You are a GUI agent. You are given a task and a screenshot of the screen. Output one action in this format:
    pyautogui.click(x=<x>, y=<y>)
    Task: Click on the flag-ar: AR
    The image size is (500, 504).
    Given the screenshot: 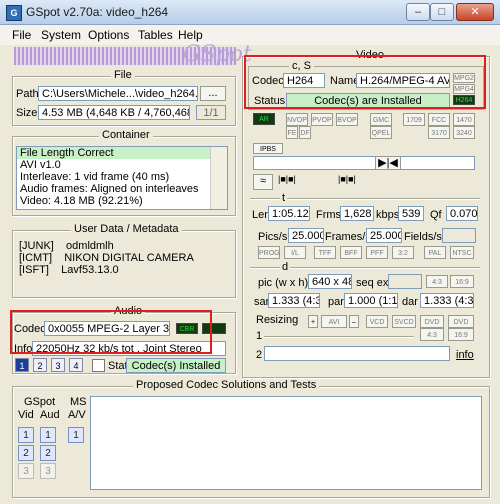 What is the action you would take?
    pyautogui.click(x=264, y=119)
    